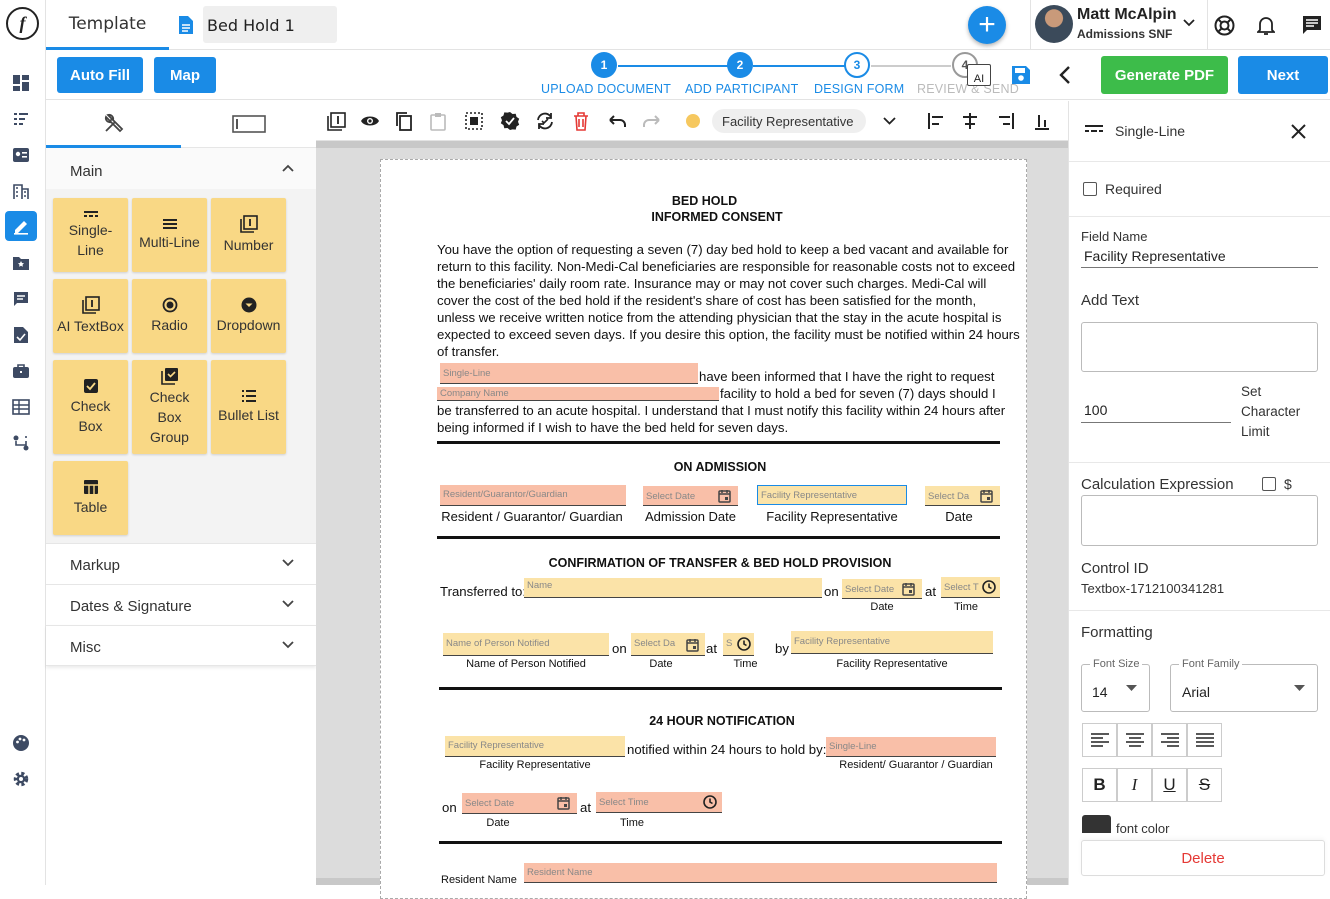  Describe the element at coordinates (962, 496) in the screenshot. I see `field-date-admission: Select Da` at that location.